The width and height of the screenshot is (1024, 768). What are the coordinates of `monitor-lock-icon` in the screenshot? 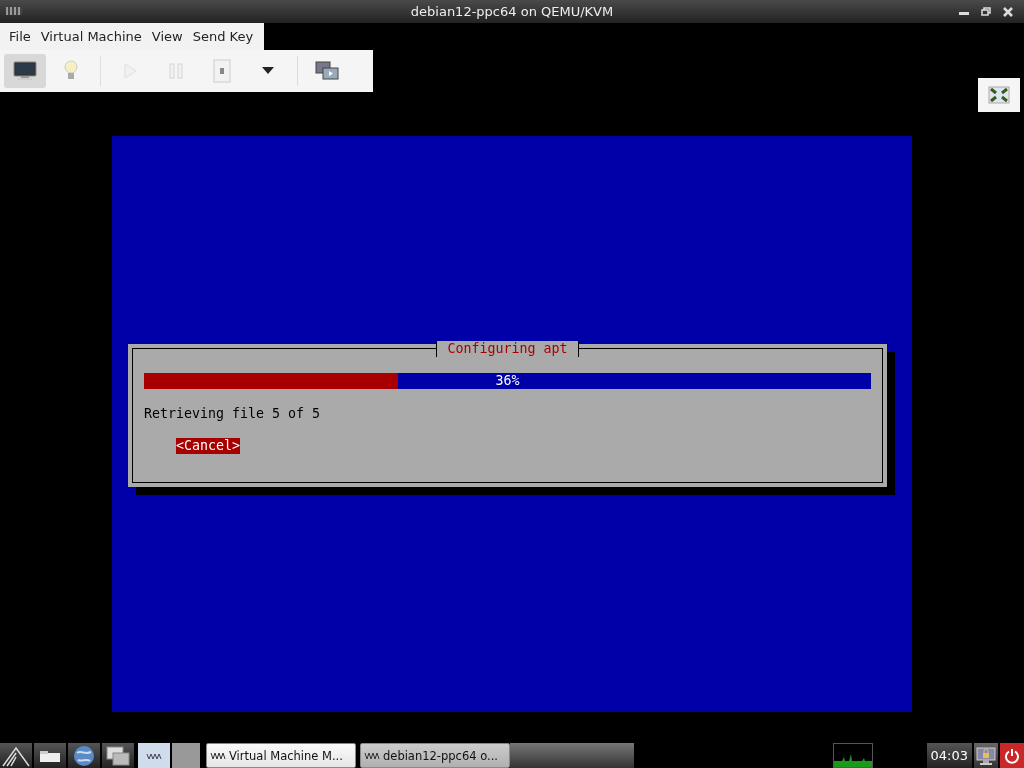 It's located at (986, 755).